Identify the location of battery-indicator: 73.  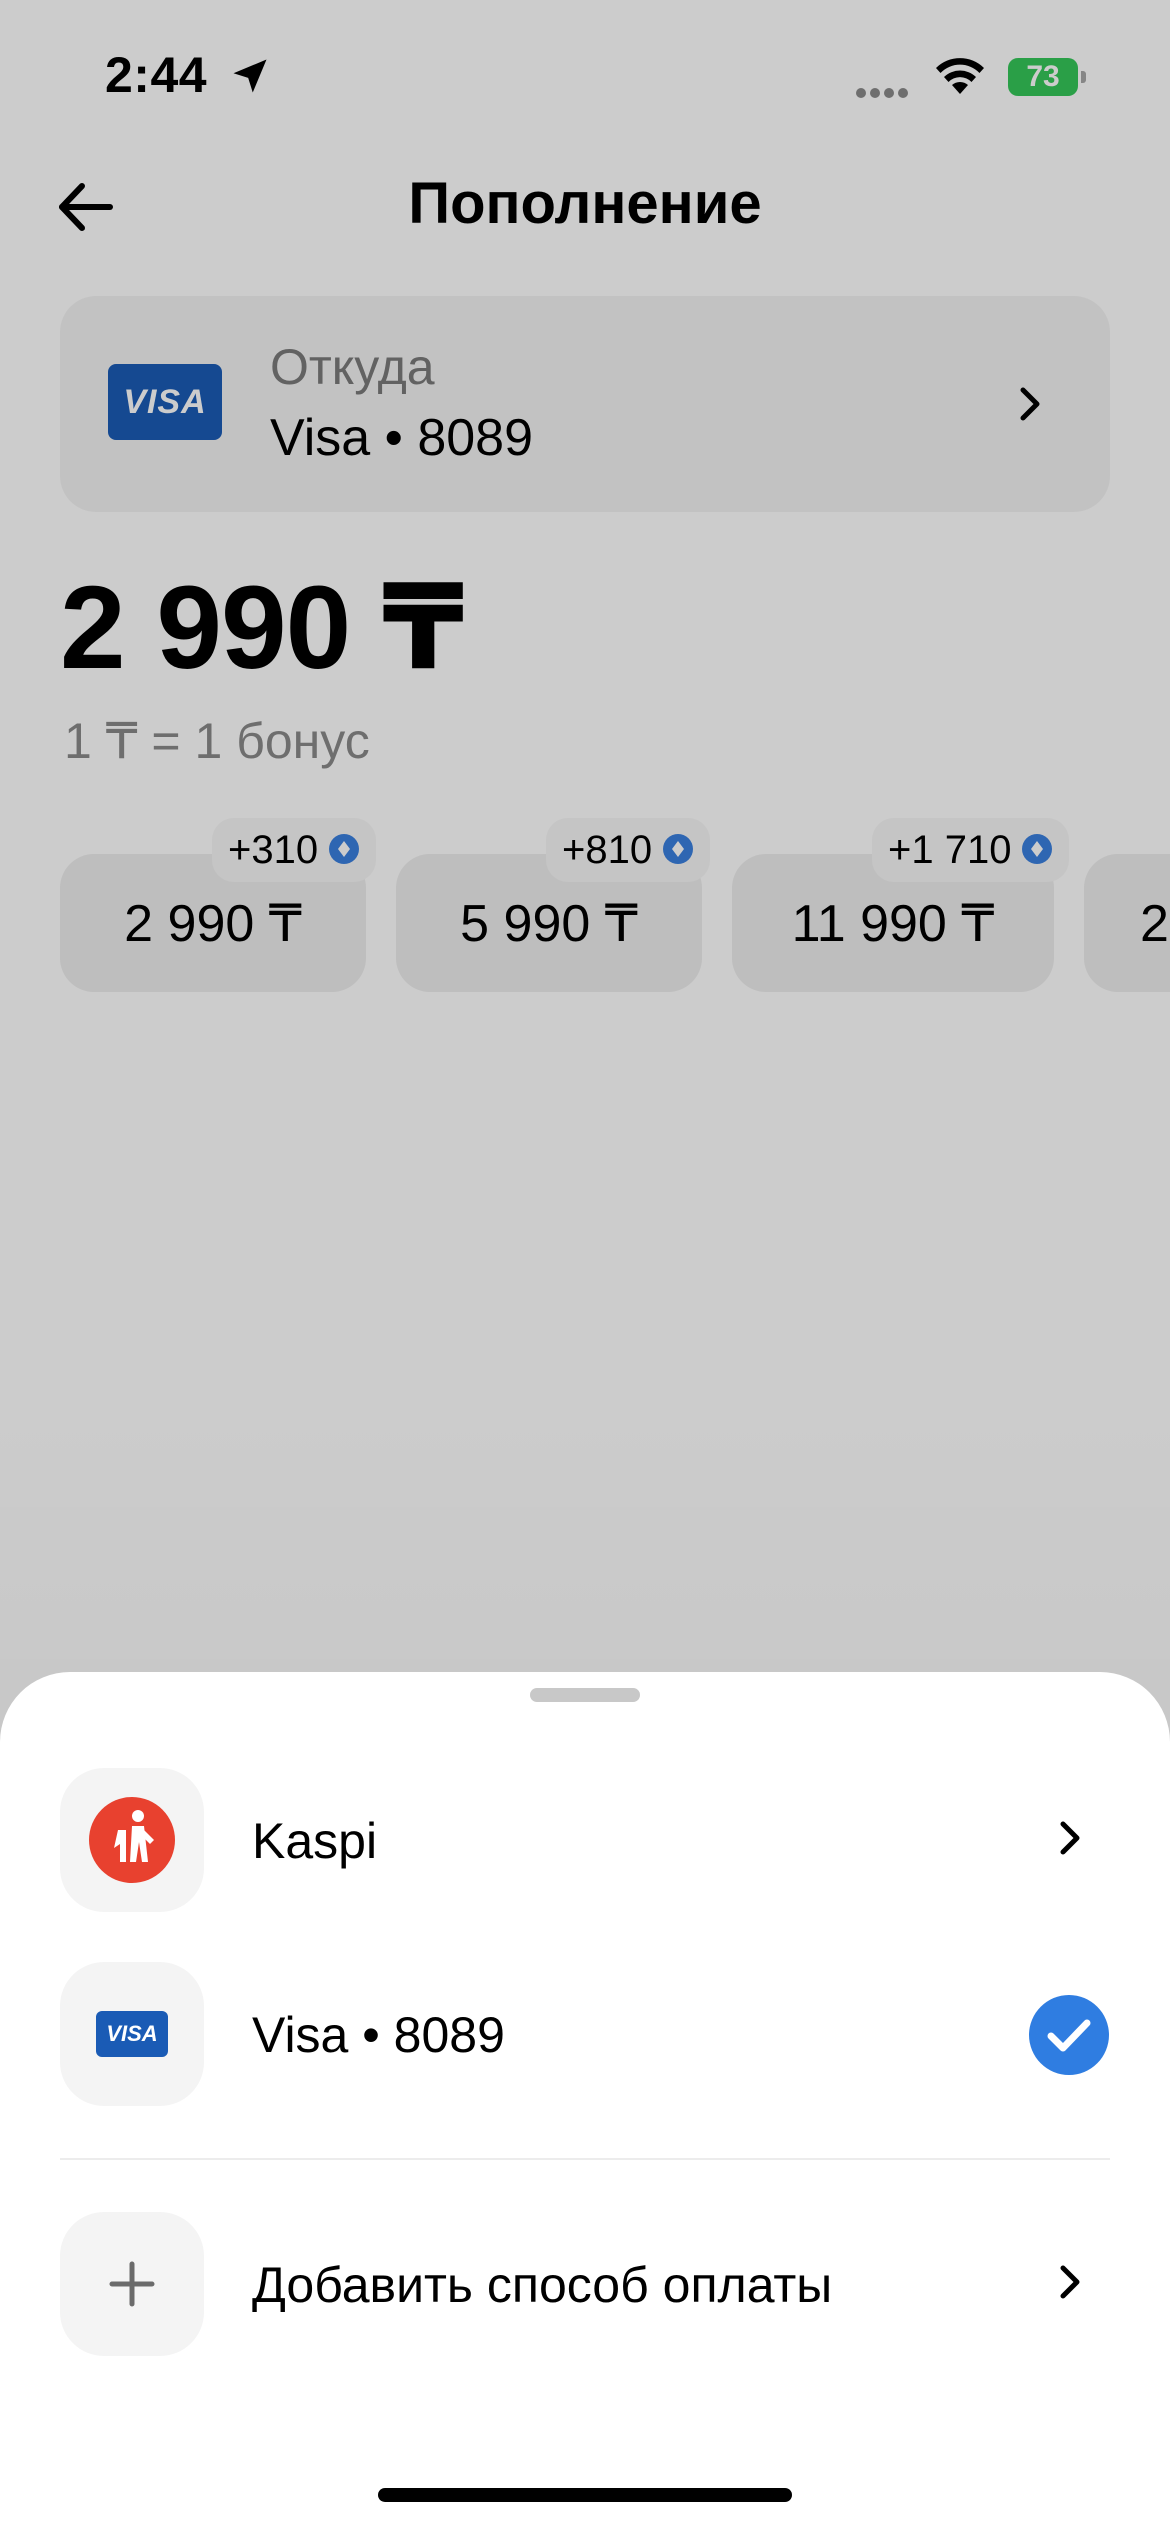
(1047, 77).